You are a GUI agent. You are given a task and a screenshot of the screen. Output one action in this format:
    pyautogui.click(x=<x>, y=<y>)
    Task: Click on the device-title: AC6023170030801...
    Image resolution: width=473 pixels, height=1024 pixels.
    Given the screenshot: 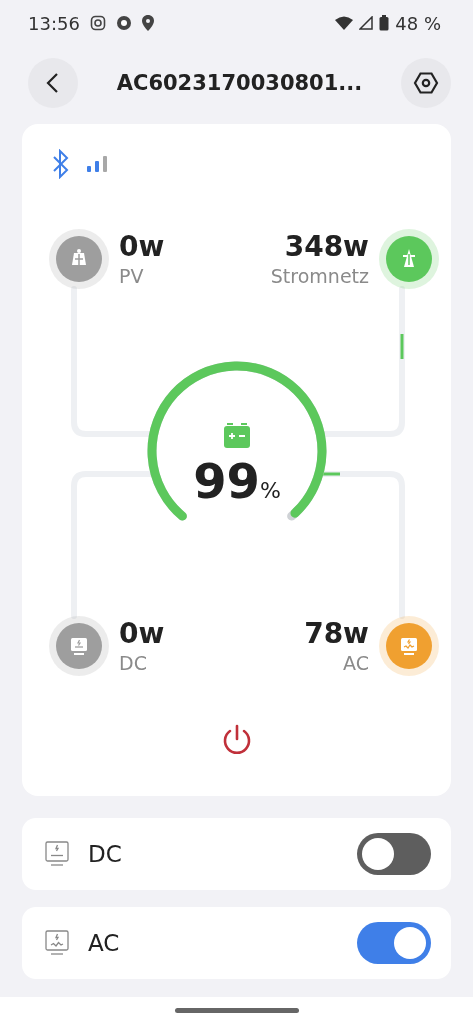 What is the action you would take?
    pyautogui.click(x=239, y=82)
    